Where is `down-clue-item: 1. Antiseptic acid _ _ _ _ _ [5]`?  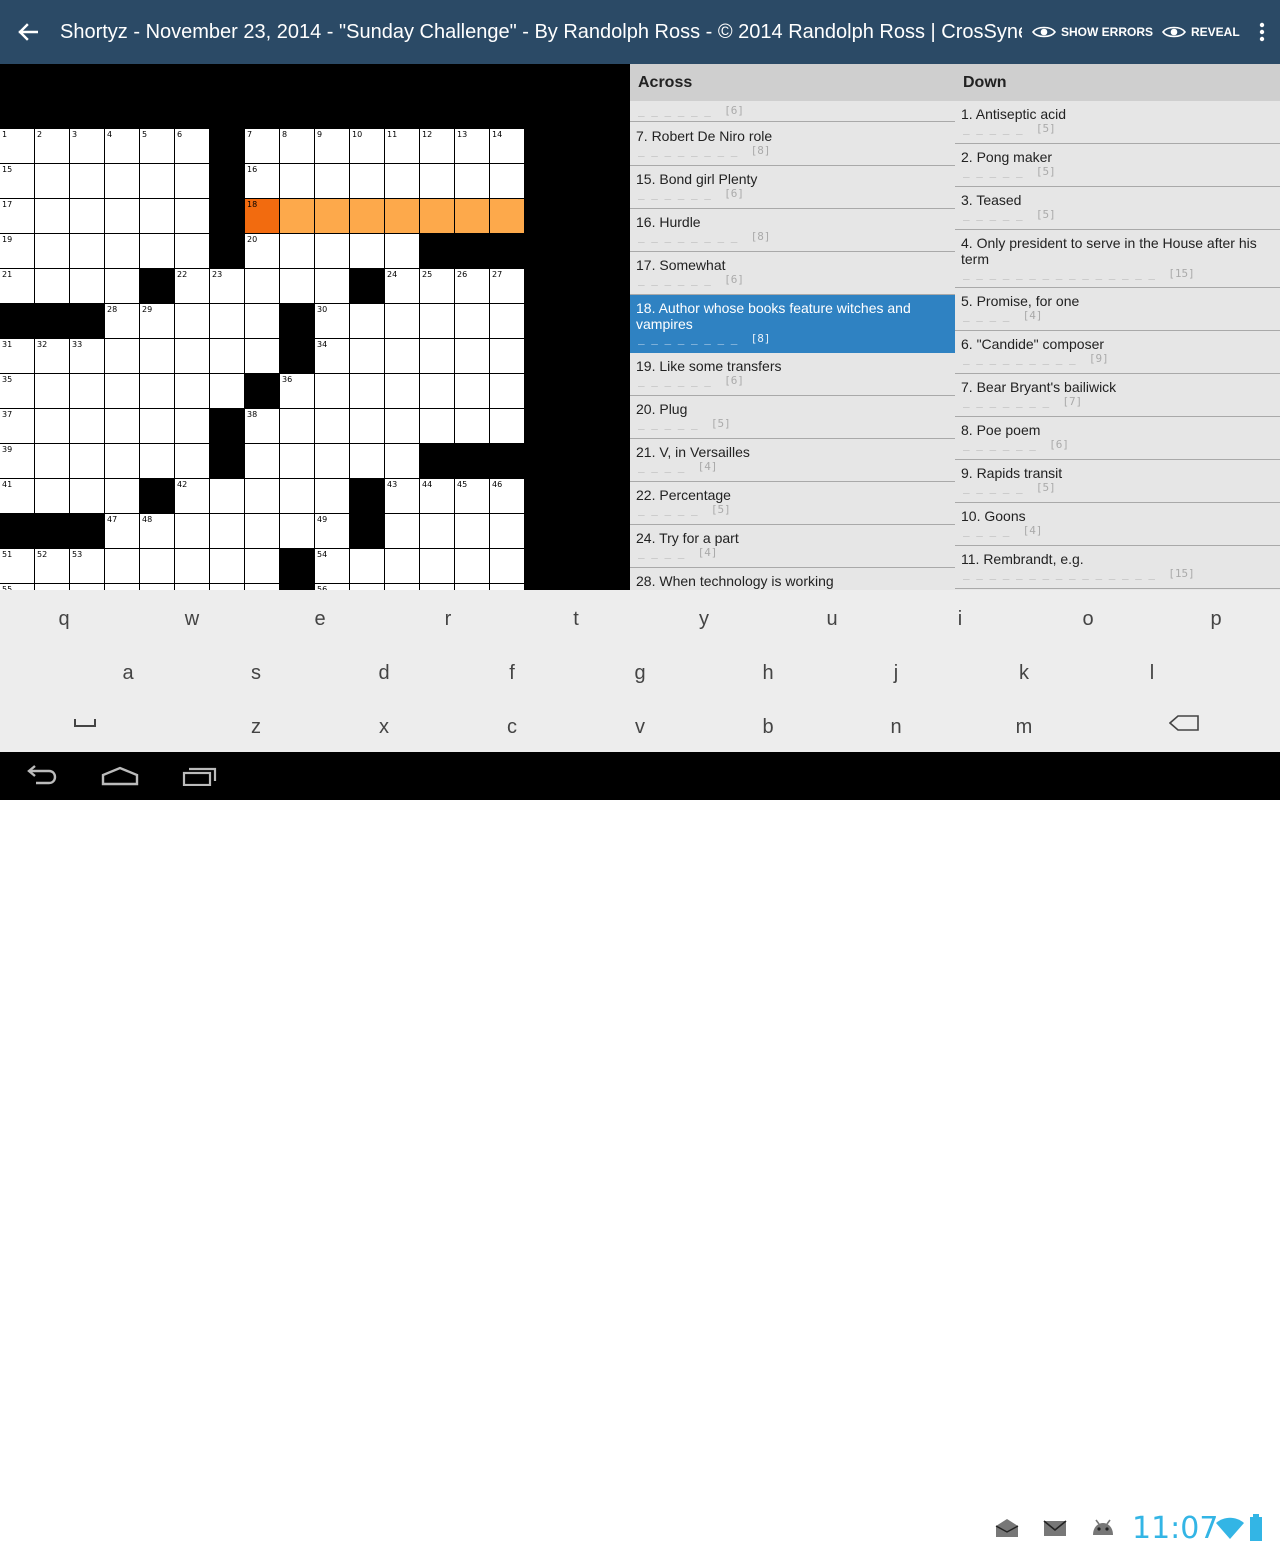
down-clue-item: 1. Antiseptic acid _ _ _ _ _ [5] is located at coordinates (1117, 122).